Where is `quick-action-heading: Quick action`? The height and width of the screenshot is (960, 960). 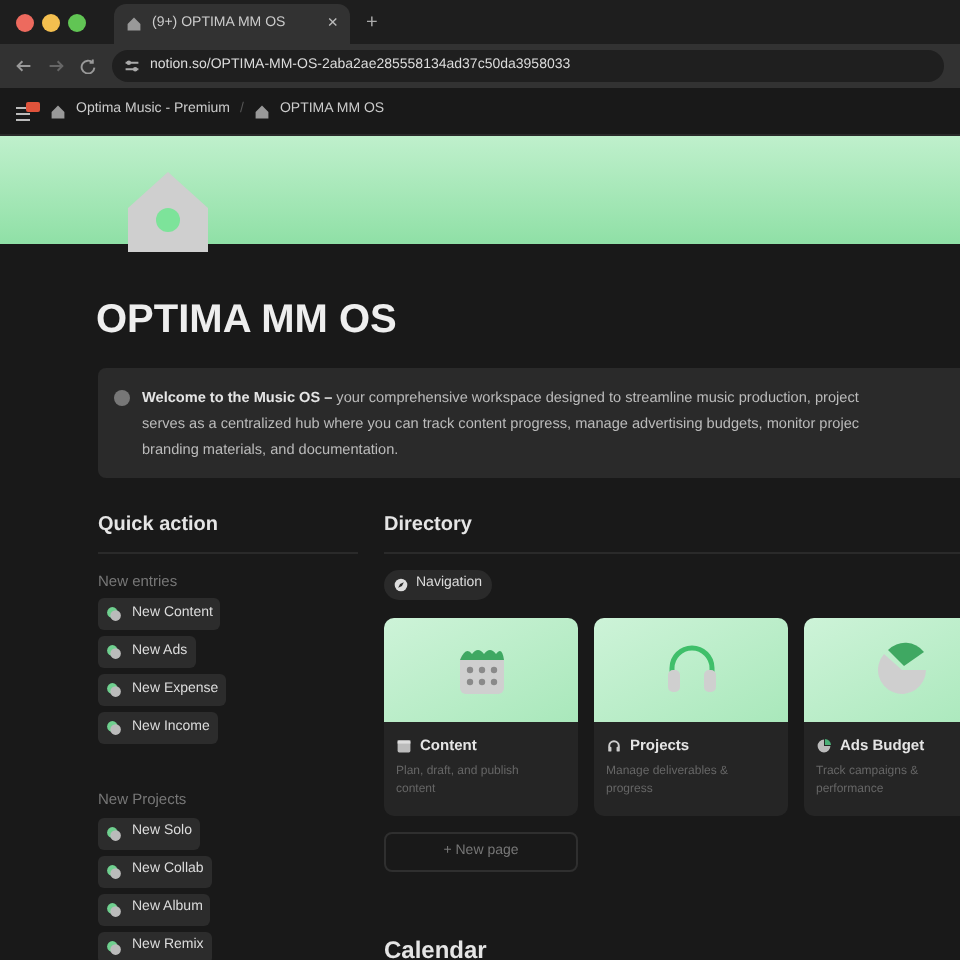 quick-action-heading: Quick action is located at coordinates (228, 532).